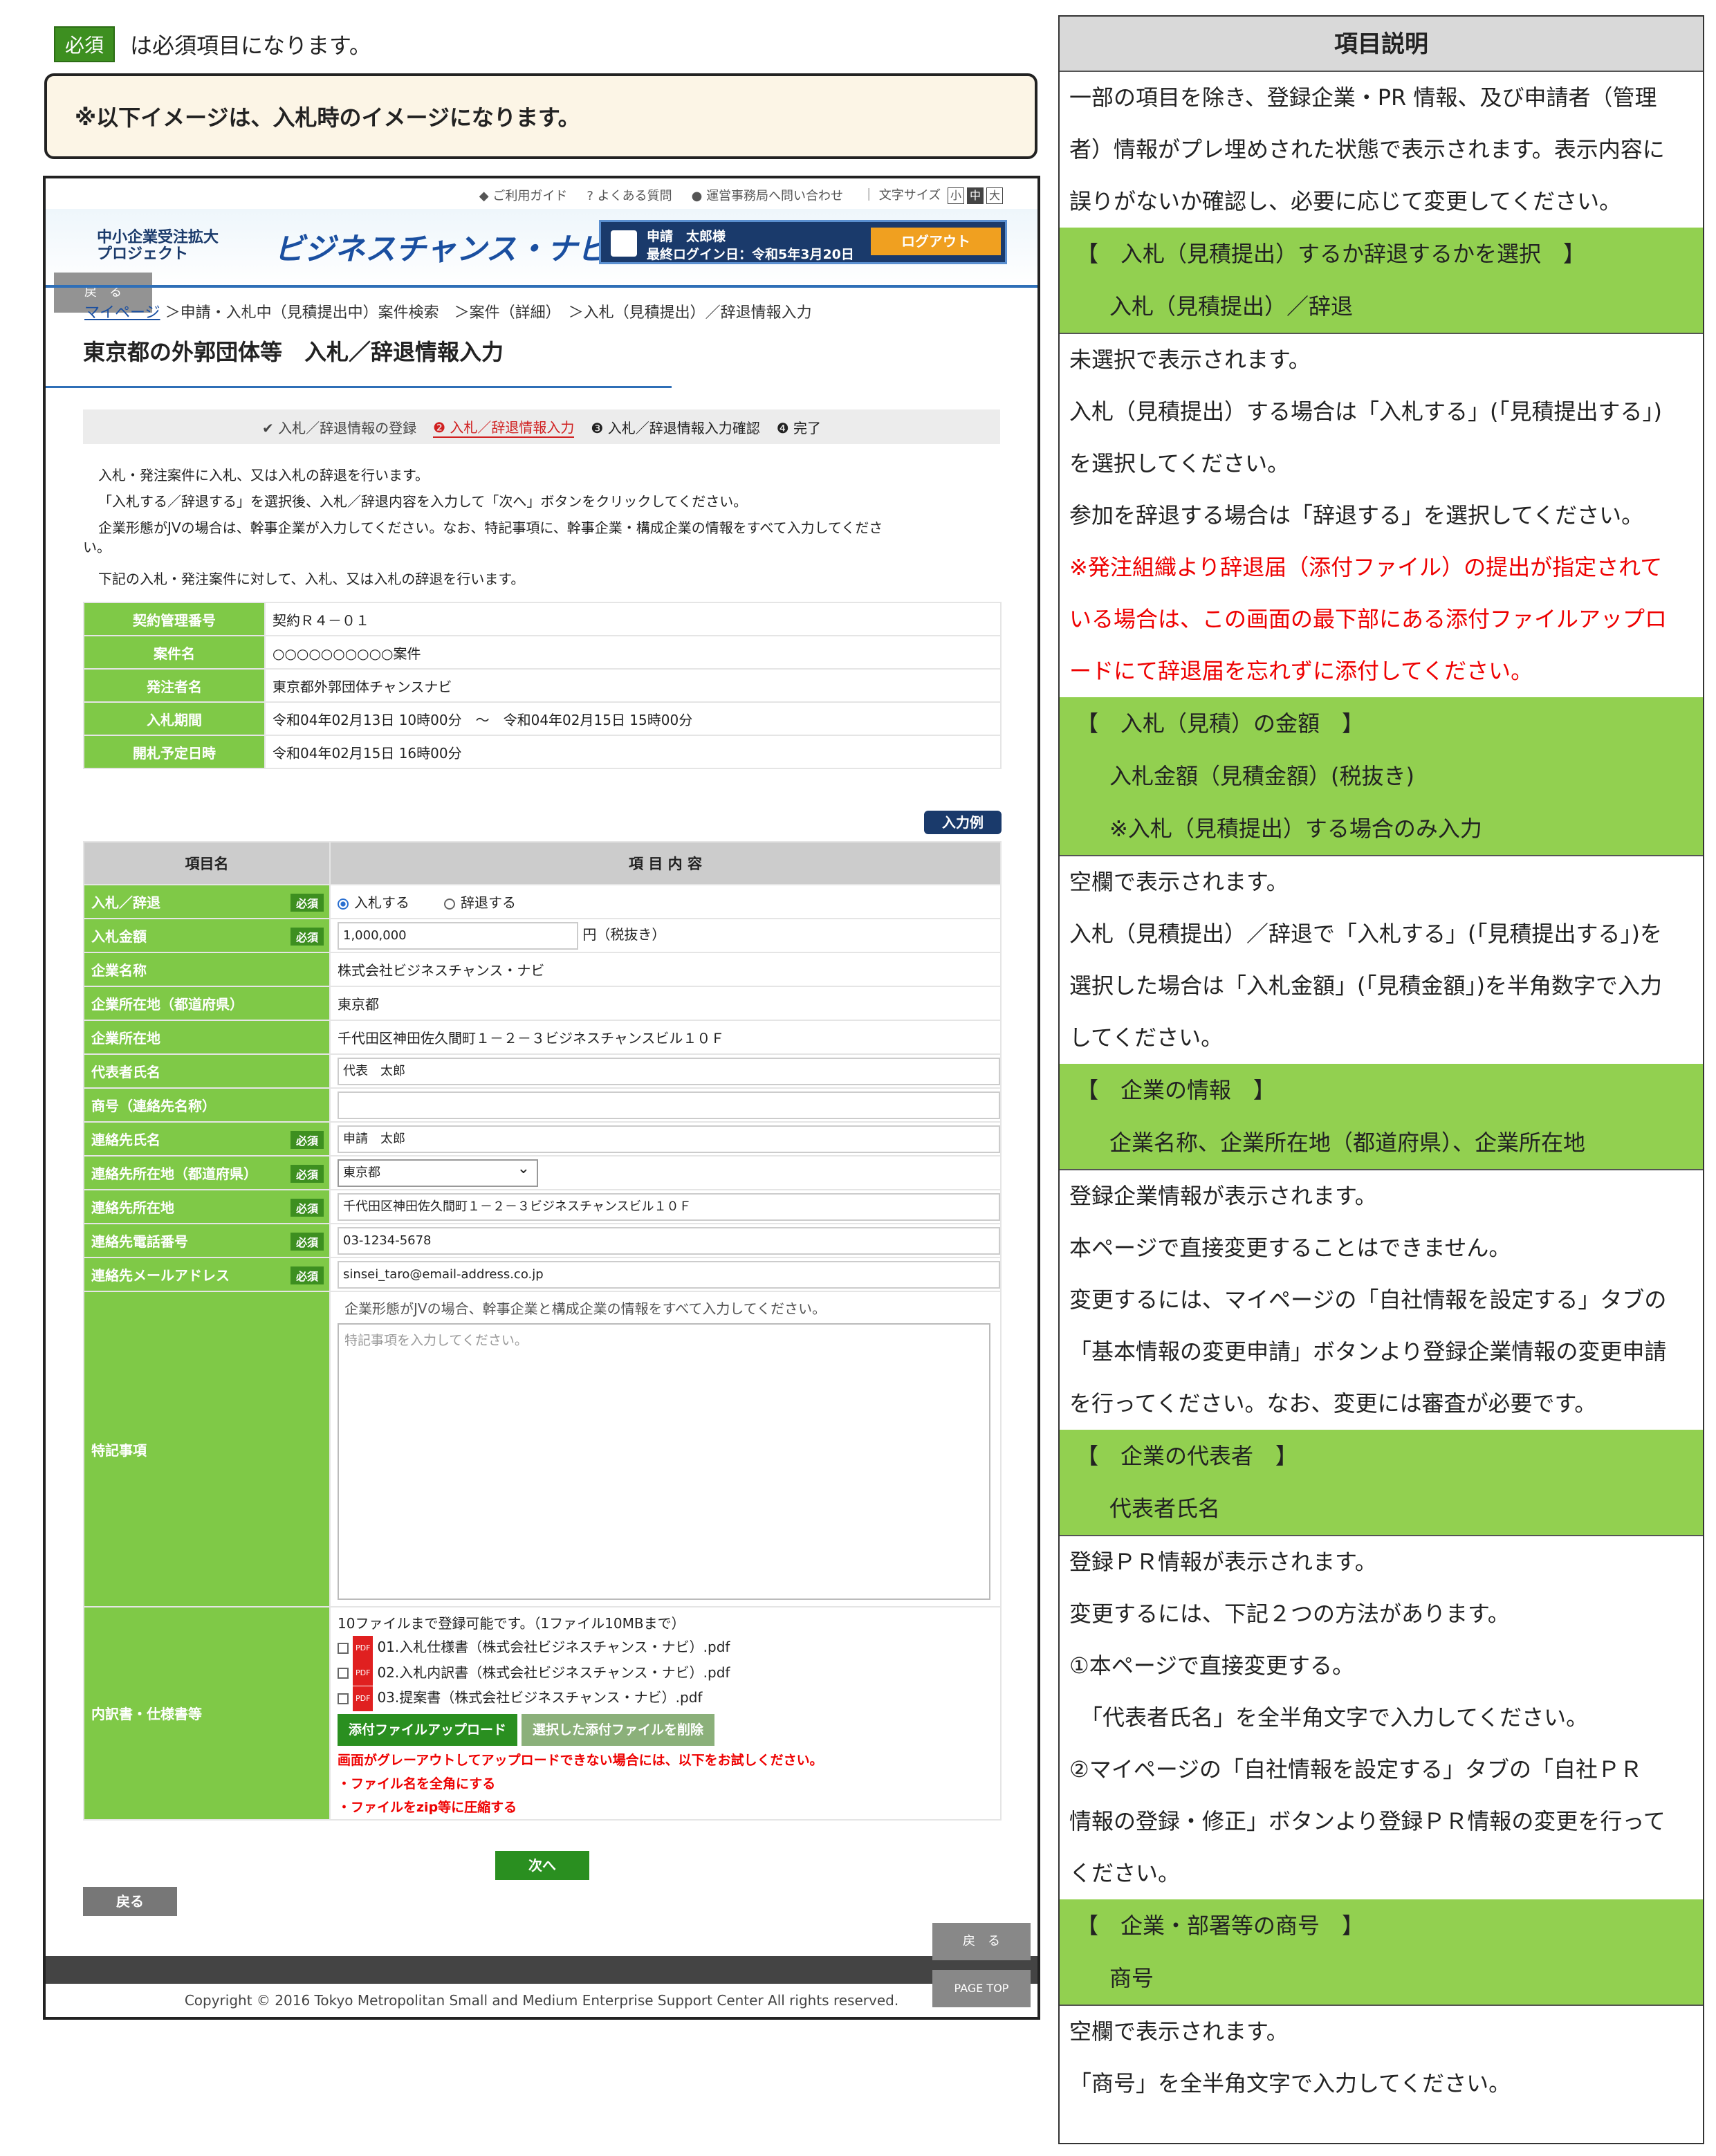  Describe the element at coordinates (373, 902) in the screenshot. I see `bid-radio: 入札する` at that location.